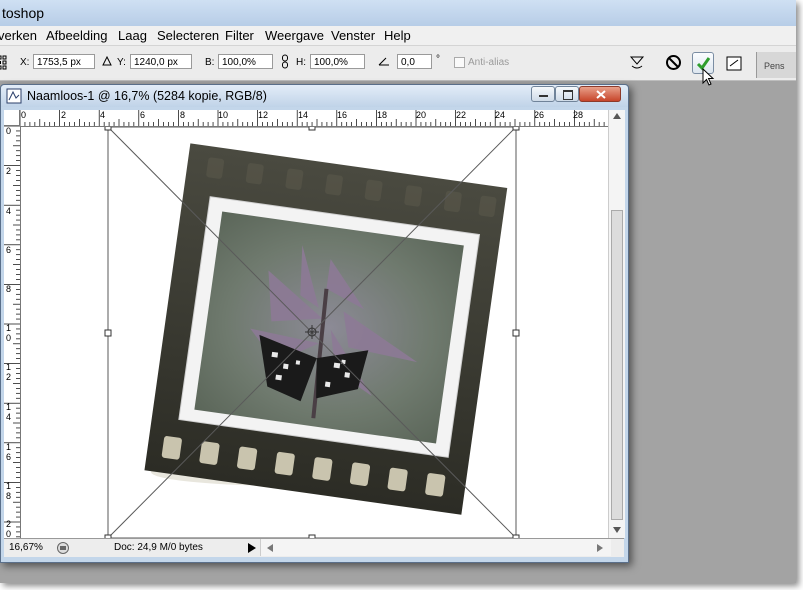 The image size is (803, 590). Describe the element at coordinates (567, 94) in the screenshot. I see `maximize-button` at that location.